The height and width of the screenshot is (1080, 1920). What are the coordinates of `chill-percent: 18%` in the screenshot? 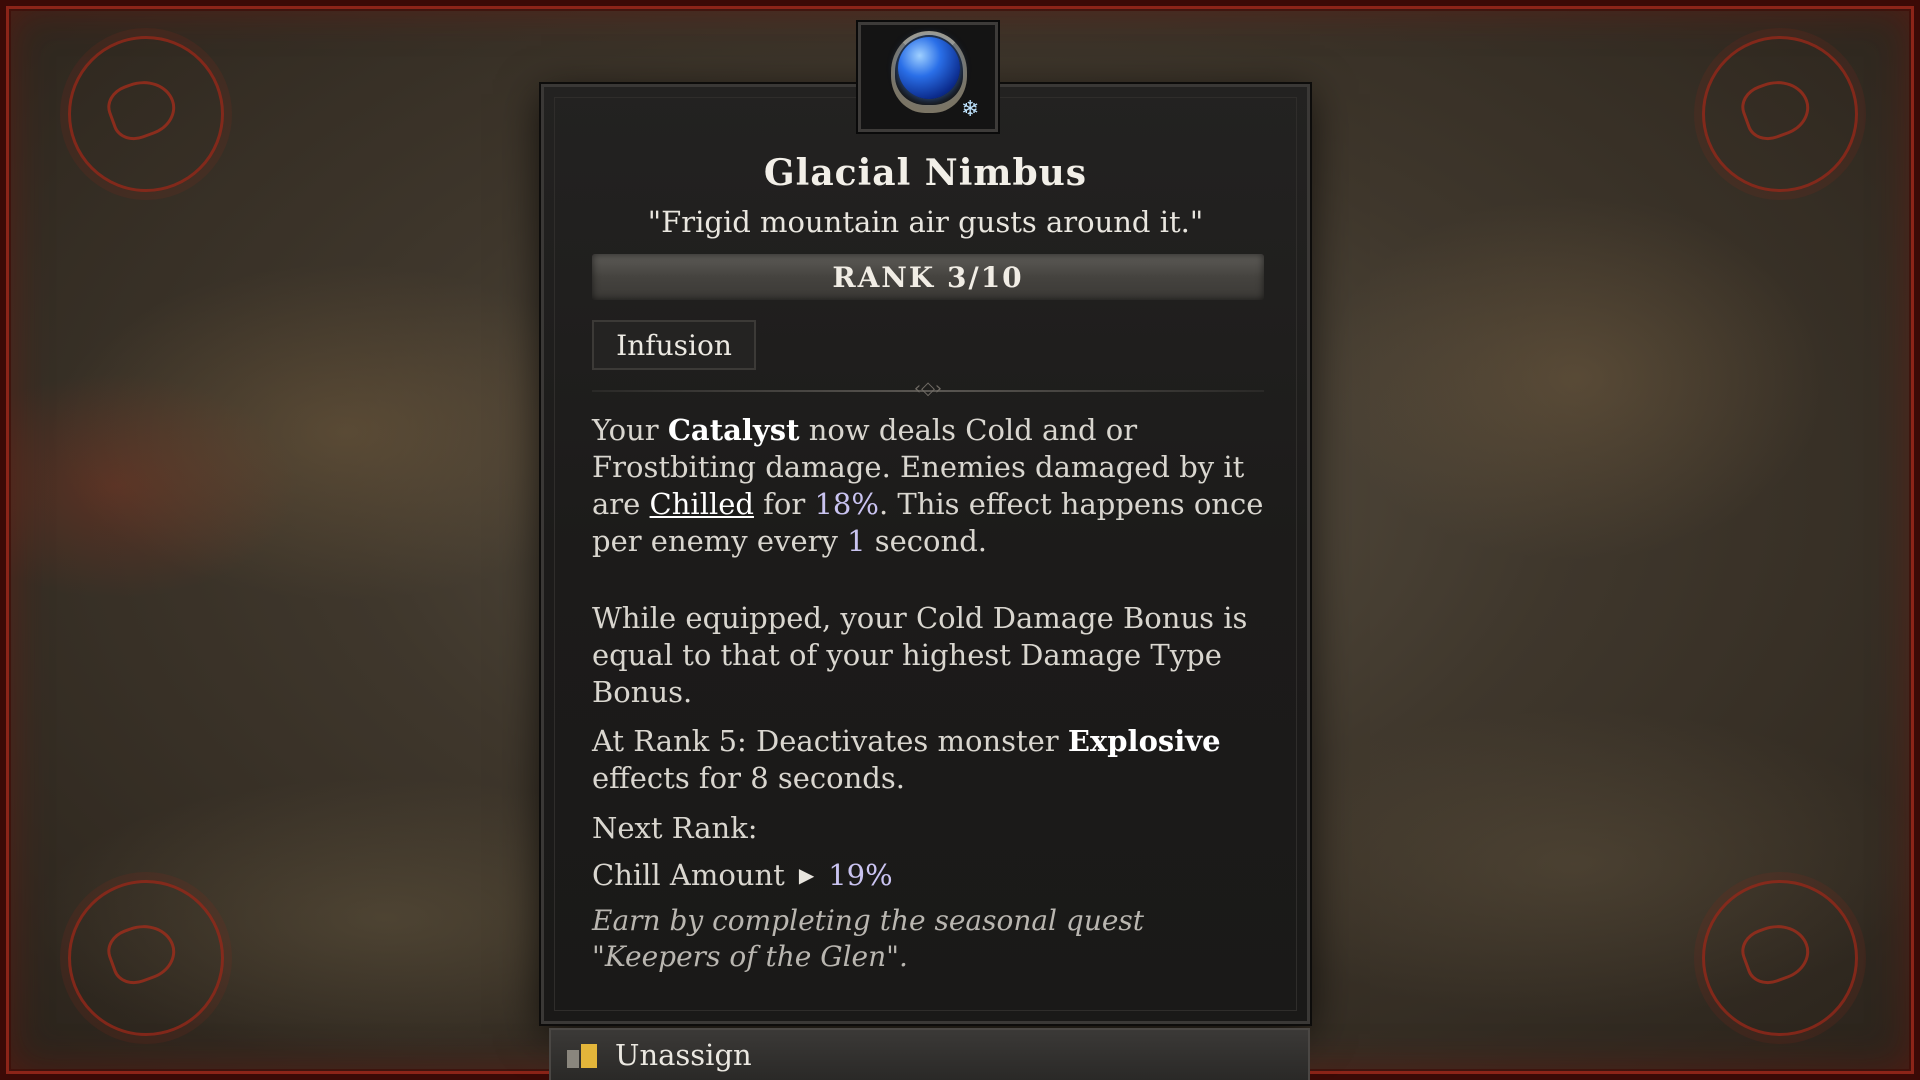 It's located at (846, 504).